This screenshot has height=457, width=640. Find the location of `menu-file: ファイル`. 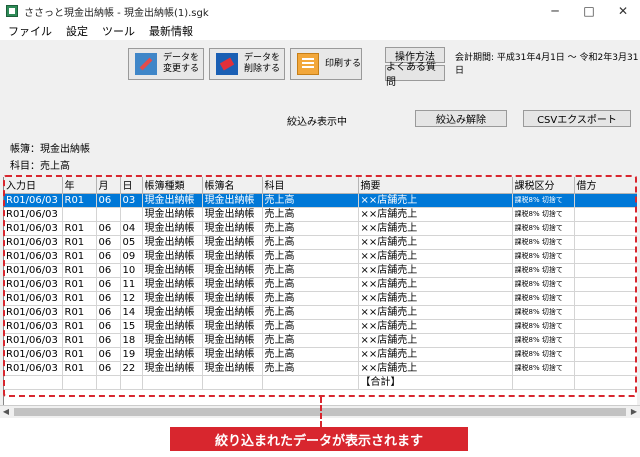

menu-file: ファイル is located at coordinates (30, 31).